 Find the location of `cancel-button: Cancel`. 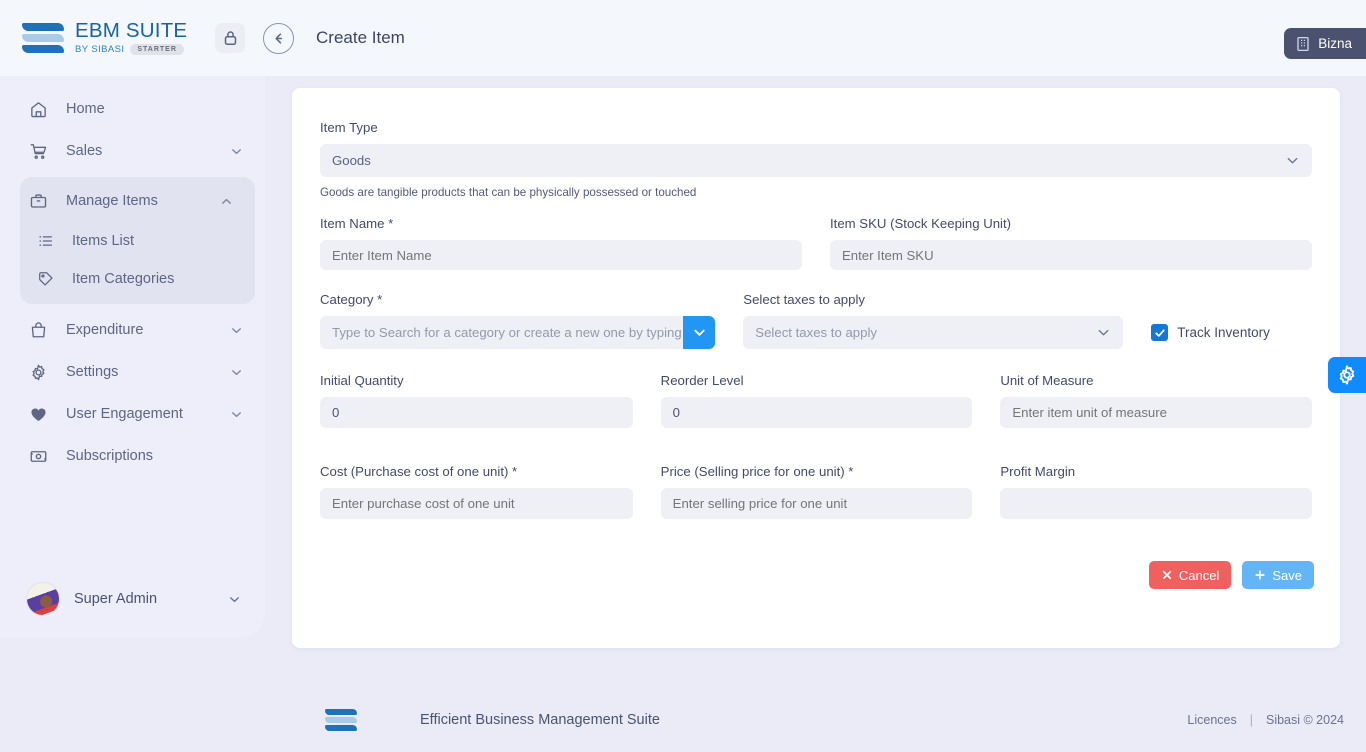

cancel-button: Cancel is located at coordinates (1190, 575).